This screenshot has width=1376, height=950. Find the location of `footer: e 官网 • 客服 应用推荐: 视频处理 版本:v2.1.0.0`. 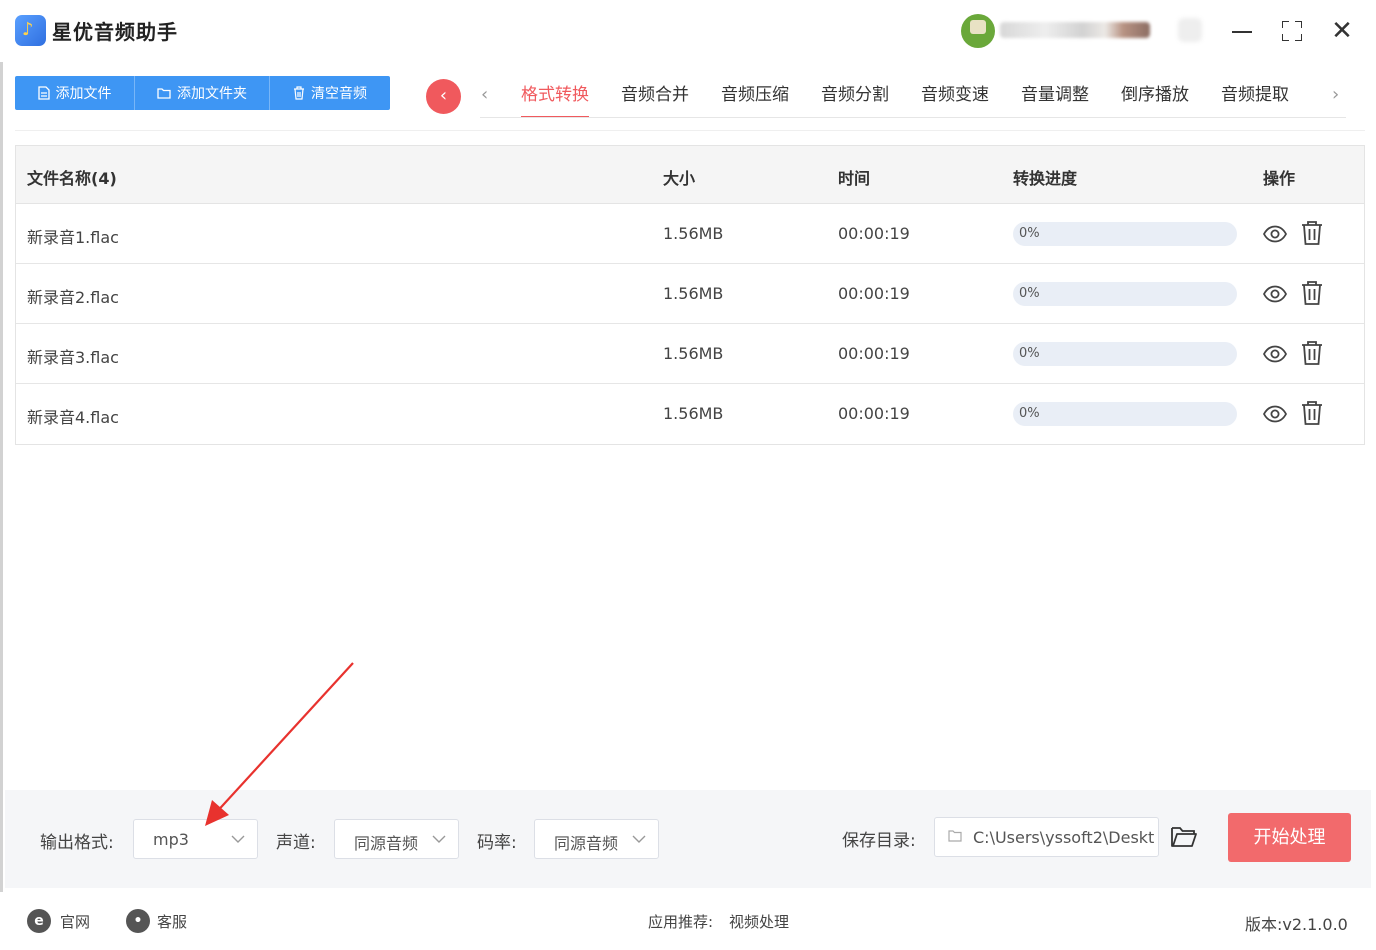

footer: e 官网 • 客服 应用推荐: 视频处理 版本:v2.1.0.0 is located at coordinates (688, 921).